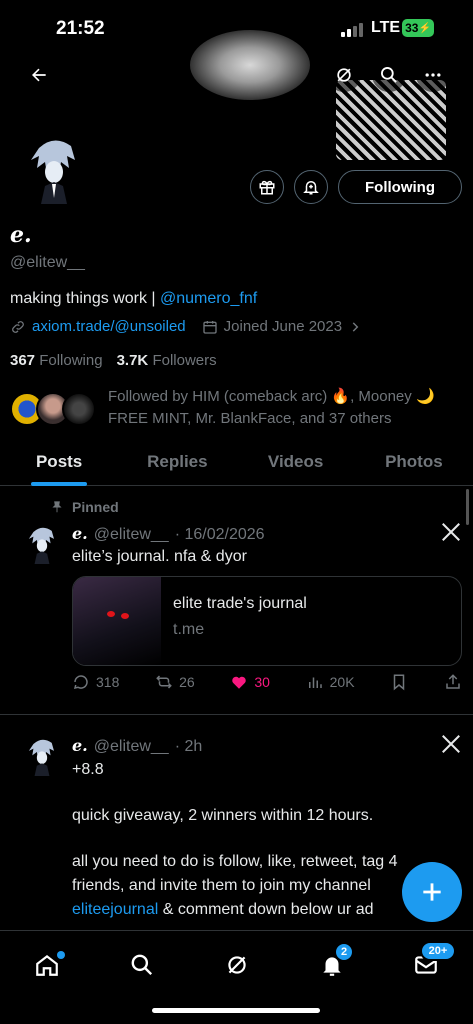  I want to click on nav-messages: 20+, so click(431, 963).